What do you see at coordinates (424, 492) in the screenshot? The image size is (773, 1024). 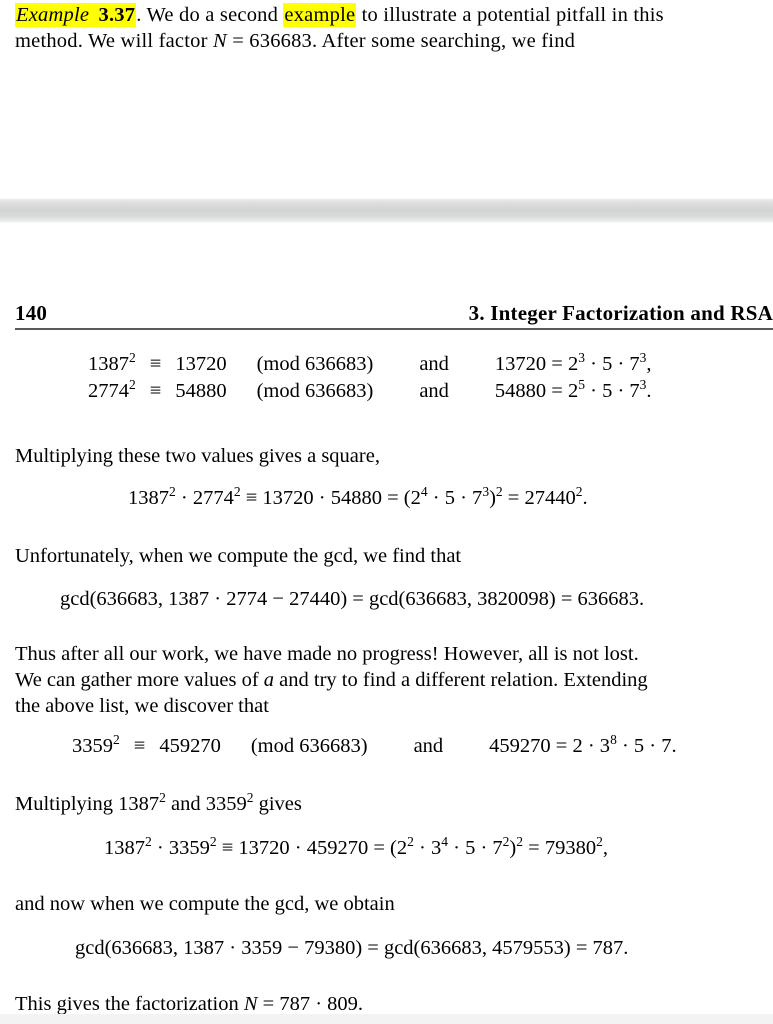 I see `eq3-exp3: 4` at bounding box center [424, 492].